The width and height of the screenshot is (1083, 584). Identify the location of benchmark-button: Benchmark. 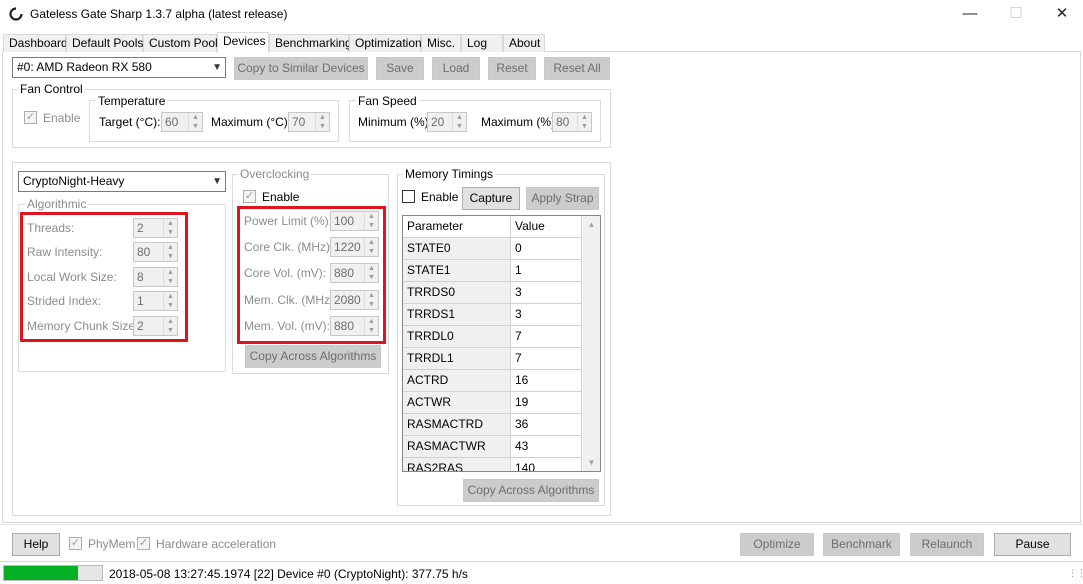
(861, 544).